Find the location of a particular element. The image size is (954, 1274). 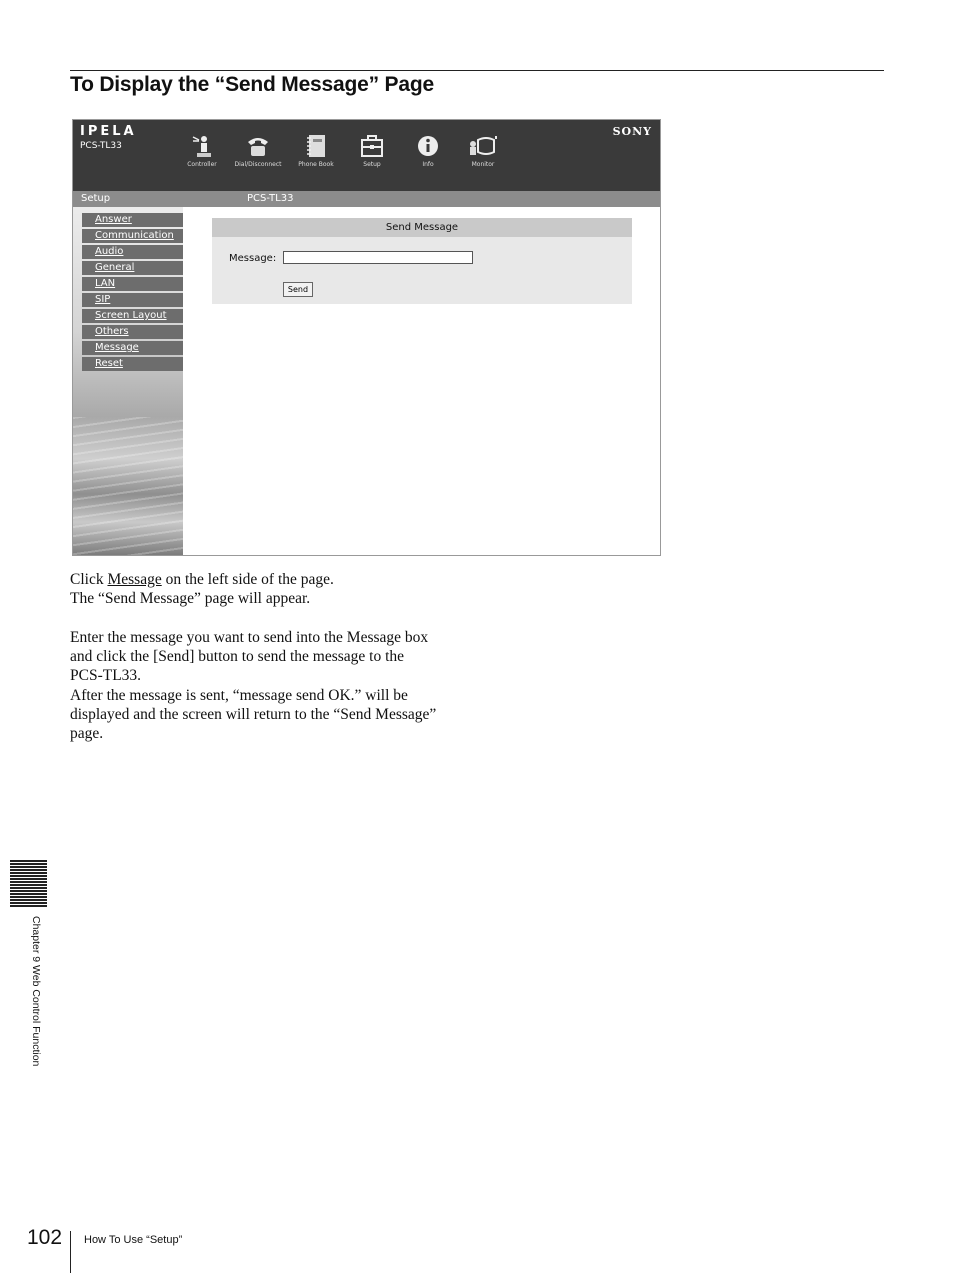

nav-label: Controller is located at coordinates (202, 164).